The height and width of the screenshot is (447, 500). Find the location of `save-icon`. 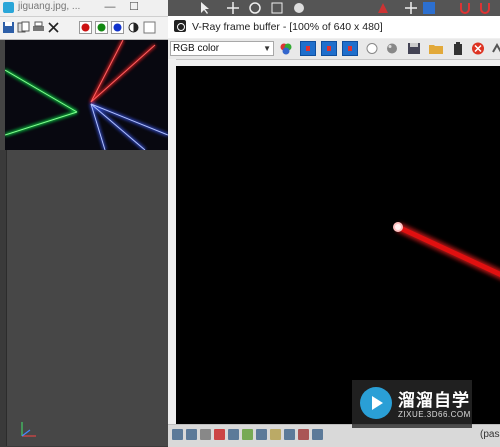

save-icon is located at coordinates (8, 27).